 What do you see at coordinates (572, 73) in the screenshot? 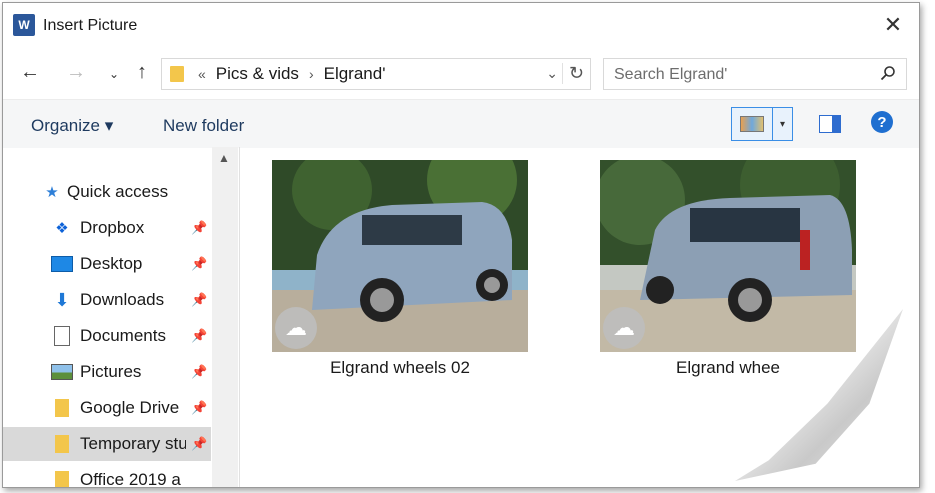
I see `refresh-button: ↻` at bounding box center [572, 73].